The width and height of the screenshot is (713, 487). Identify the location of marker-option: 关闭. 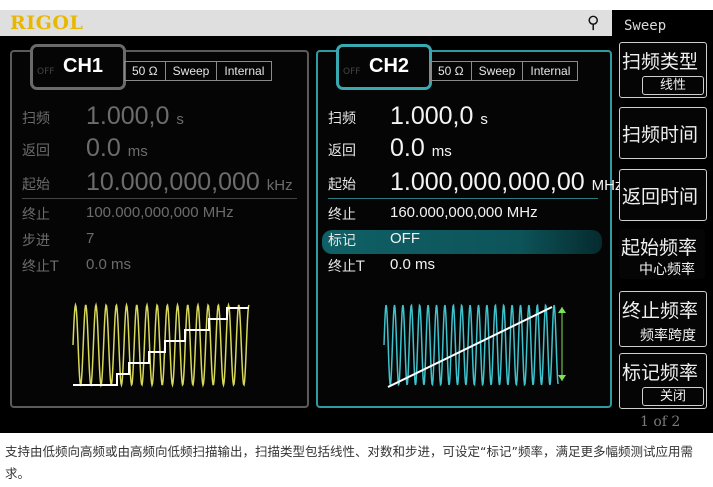
(673, 396).